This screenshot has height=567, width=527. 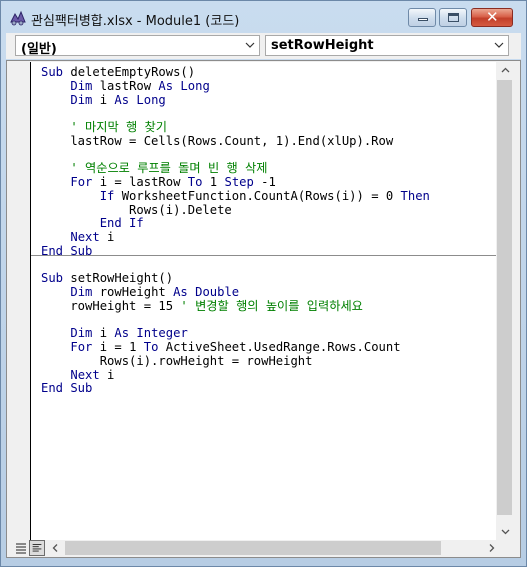 I want to click on code-keyword: As Double, so click(x=206, y=292).